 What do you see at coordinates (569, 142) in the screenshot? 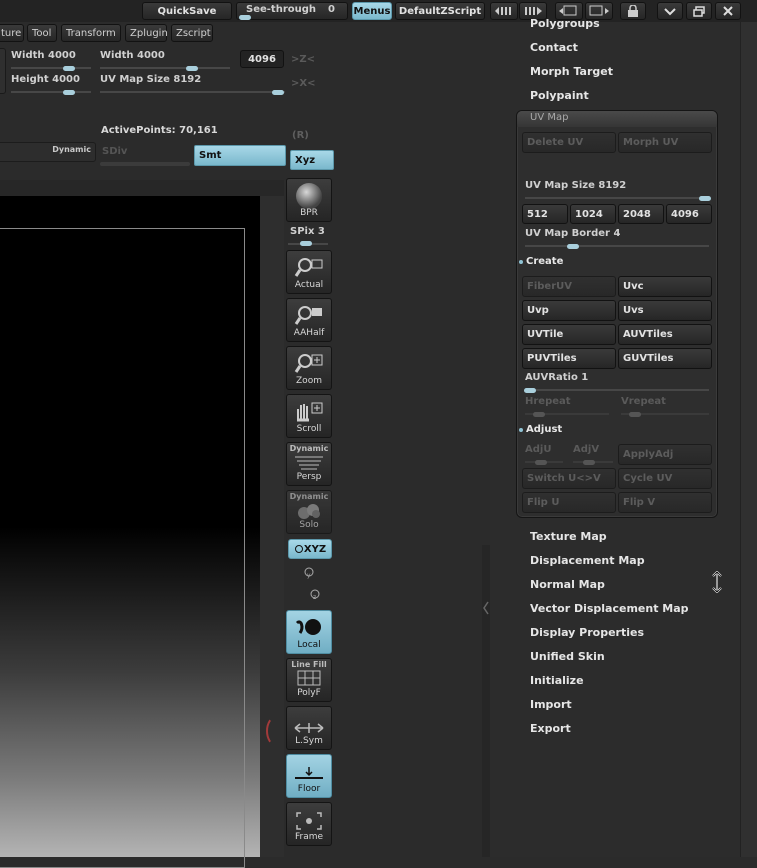
I see `delete-uv-button: Delete UV` at bounding box center [569, 142].